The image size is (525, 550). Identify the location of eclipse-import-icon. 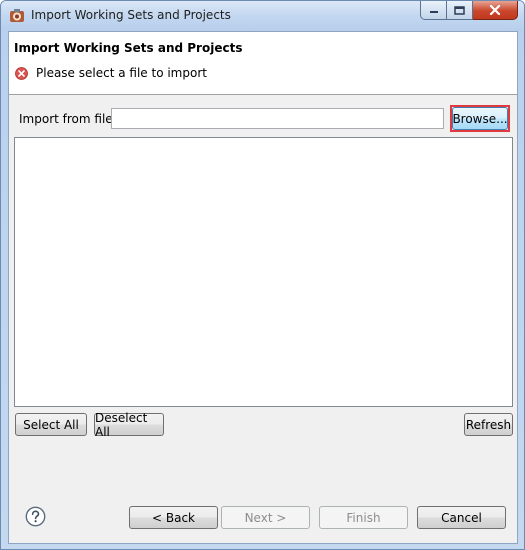
(17, 15).